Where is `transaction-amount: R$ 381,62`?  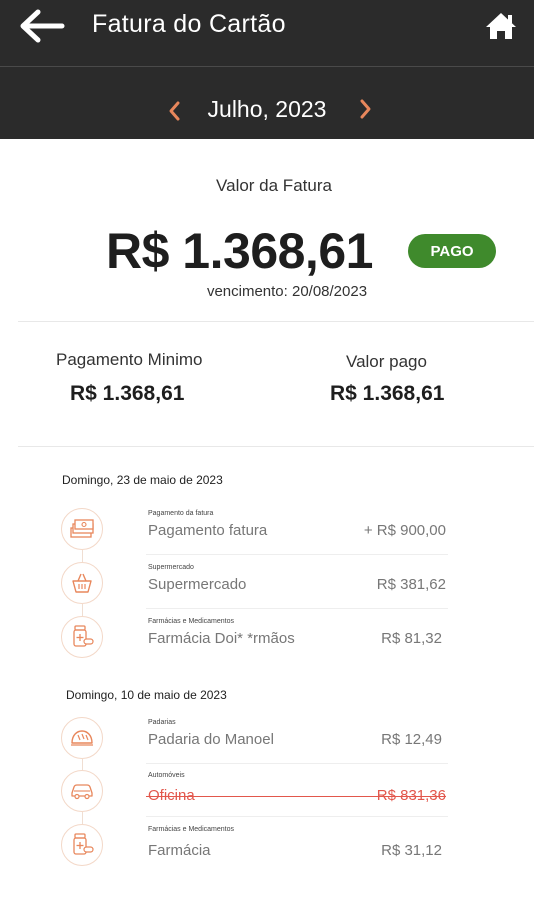 transaction-amount: R$ 381,62 is located at coordinates (411, 584).